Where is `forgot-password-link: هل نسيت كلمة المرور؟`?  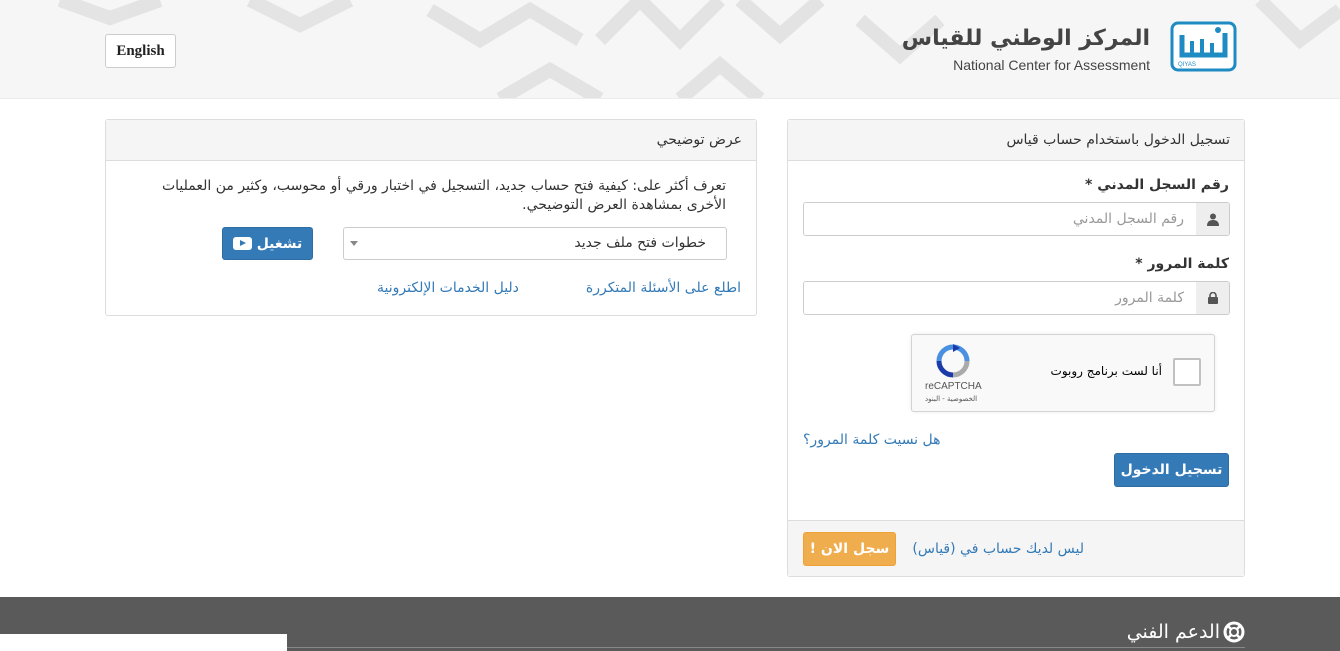
forgot-password-link: هل نسيت كلمة المرور؟ is located at coordinates (872, 440).